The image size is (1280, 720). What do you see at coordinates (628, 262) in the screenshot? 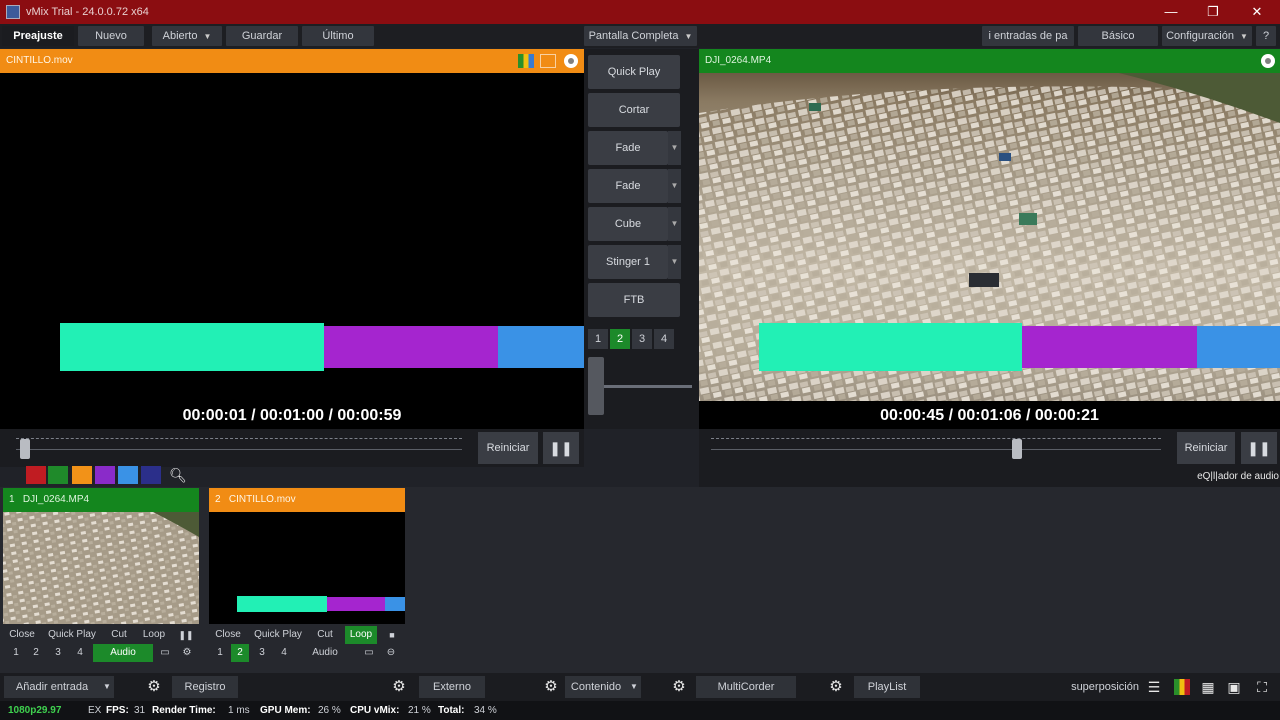
I see `transition-4-button: Stinger 1` at bounding box center [628, 262].